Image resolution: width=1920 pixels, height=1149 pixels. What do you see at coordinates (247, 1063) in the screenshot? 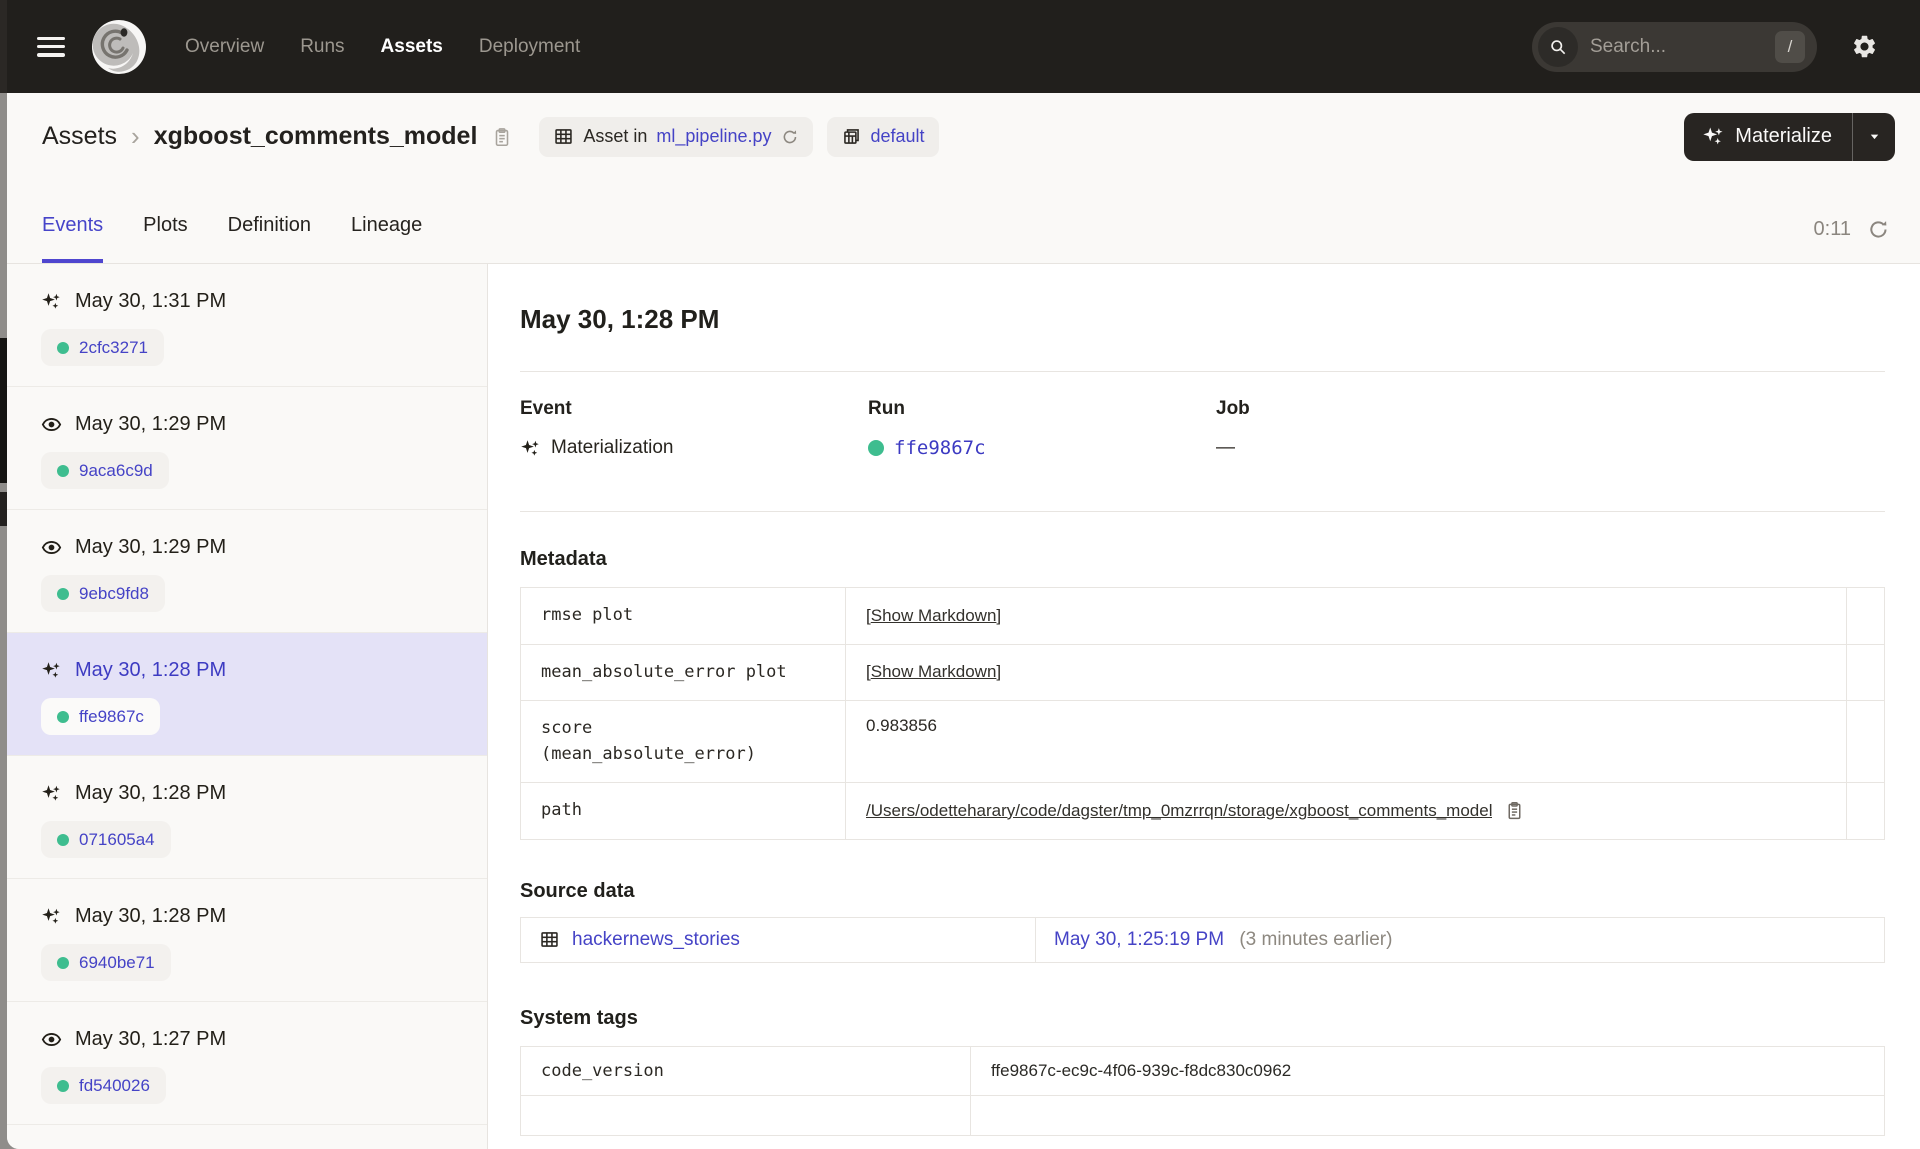
I see `event-list-item: May 30, 1:27 PM fd540026` at bounding box center [247, 1063].